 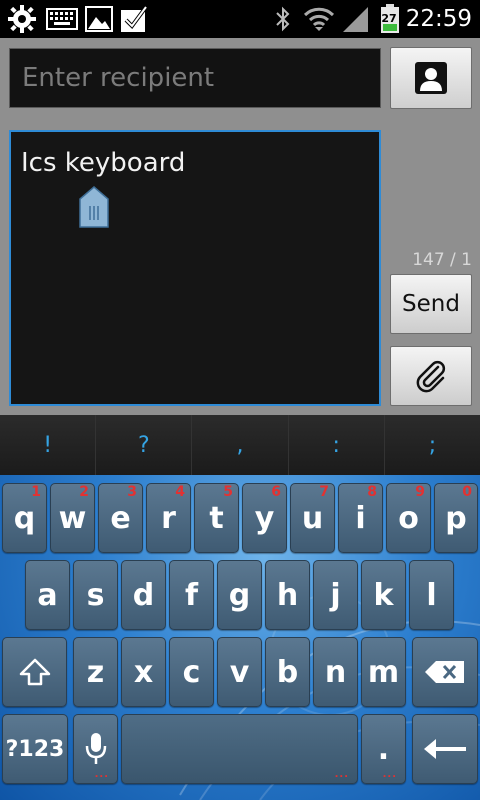 What do you see at coordinates (120, 518) in the screenshot?
I see `key-e: e3` at bounding box center [120, 518].